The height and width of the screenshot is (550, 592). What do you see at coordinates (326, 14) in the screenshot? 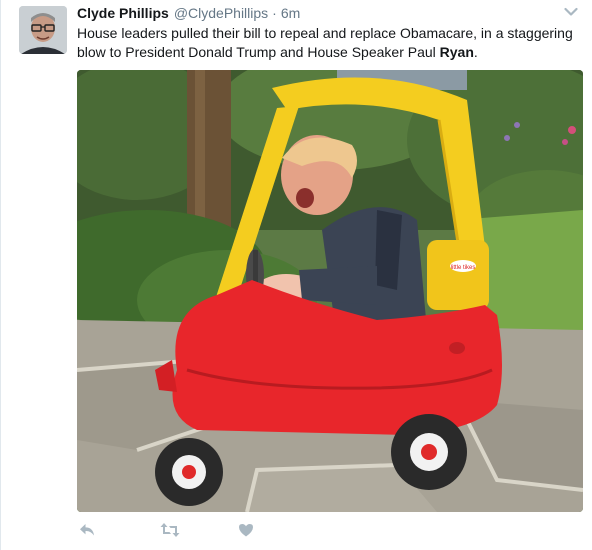
I see `tweet-header: Clyde Phillips @ClydePhillips · 6m` at bounding box center [326, 14].